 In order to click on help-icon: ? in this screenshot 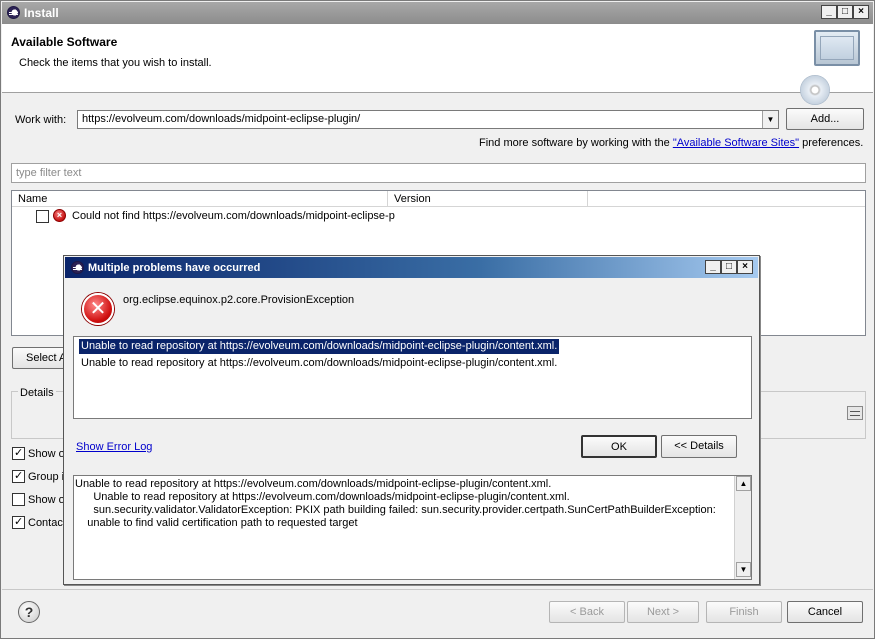, I will do `click(29, 612)`.